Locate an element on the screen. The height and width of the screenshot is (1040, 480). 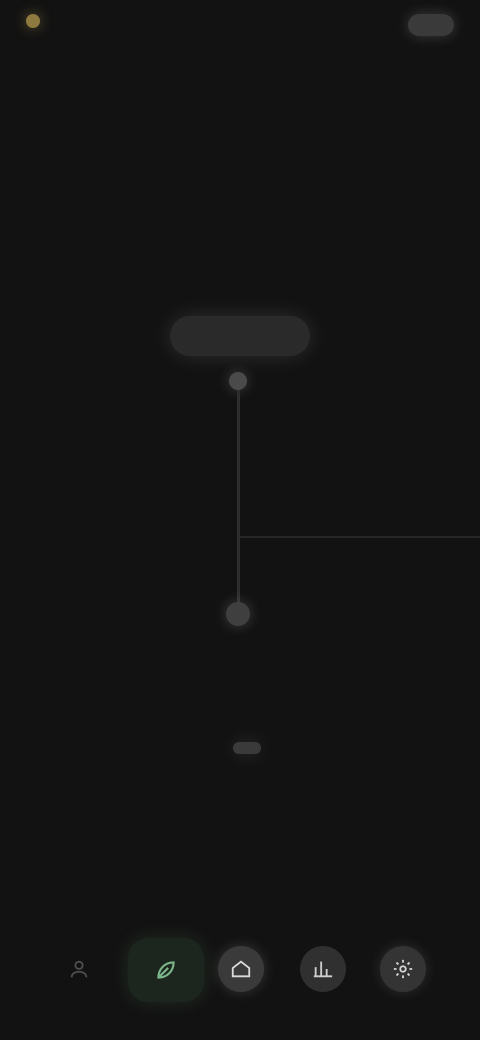
readout-value is located at coordinates (247, 748).